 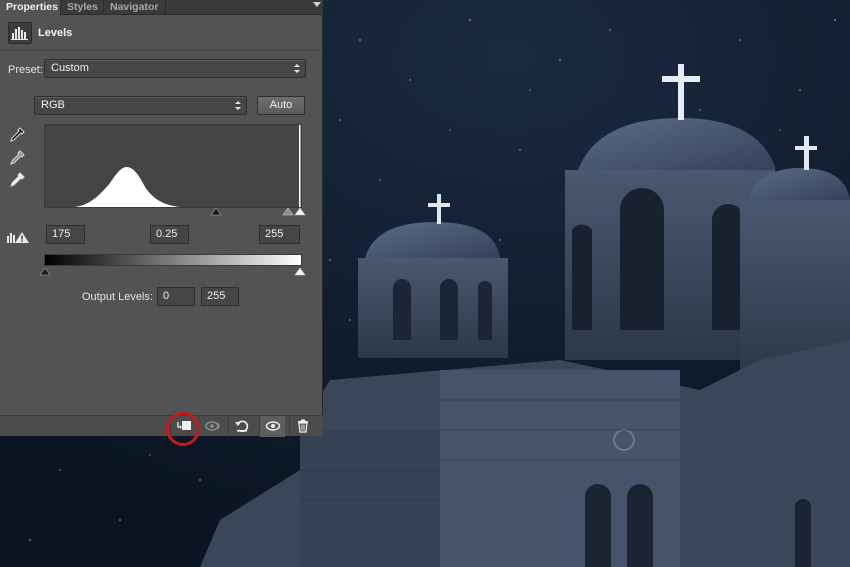 I want to click on preset-dropdown: Custom, so click(x=175, y=68).